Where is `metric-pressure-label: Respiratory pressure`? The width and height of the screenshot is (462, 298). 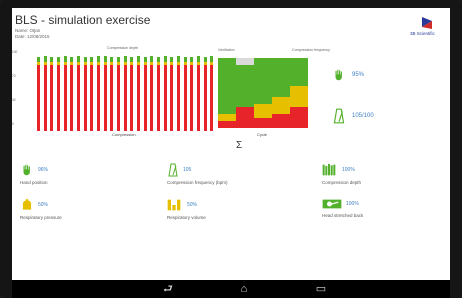
metric-pressure-label: Respiratory pressure is located at coordinates (41, 217).